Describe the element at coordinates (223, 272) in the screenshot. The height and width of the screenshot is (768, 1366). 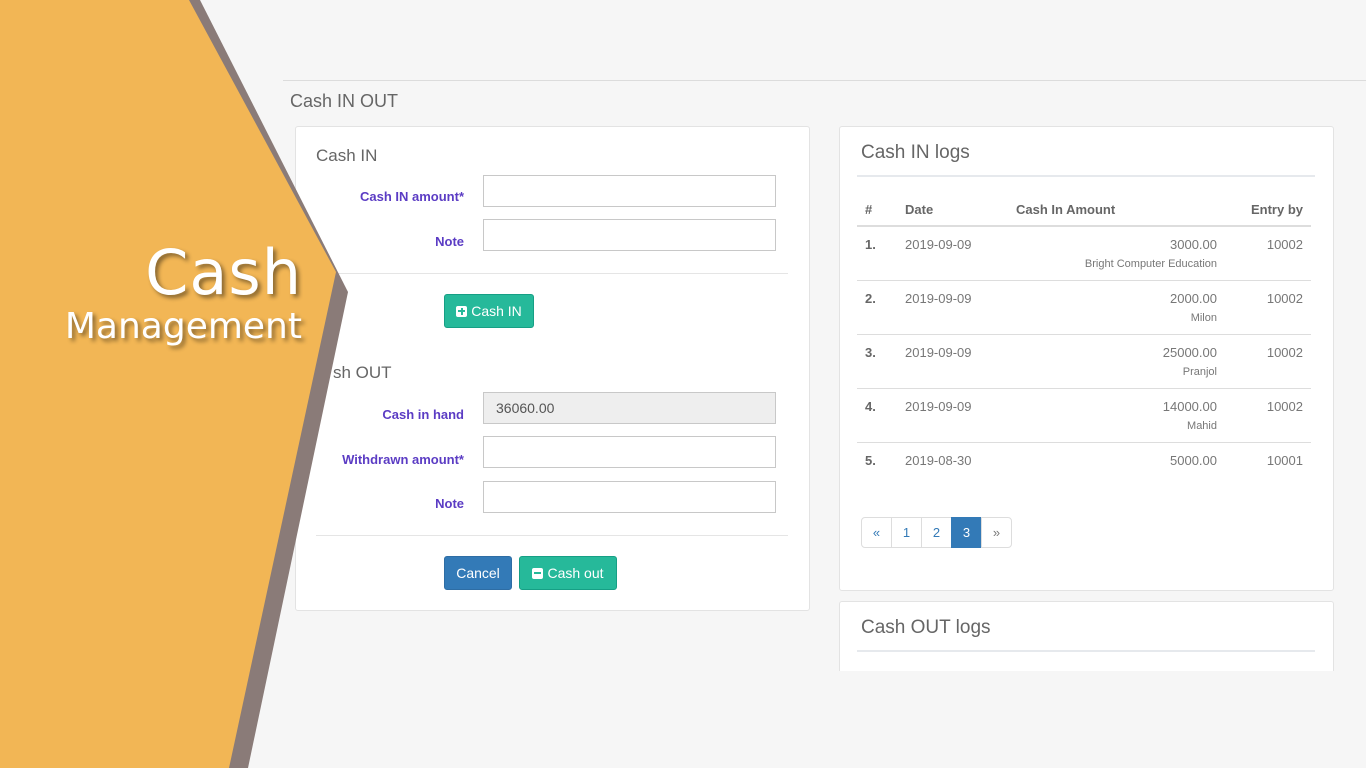
I see `banner-title-cash: Cash` at that location.